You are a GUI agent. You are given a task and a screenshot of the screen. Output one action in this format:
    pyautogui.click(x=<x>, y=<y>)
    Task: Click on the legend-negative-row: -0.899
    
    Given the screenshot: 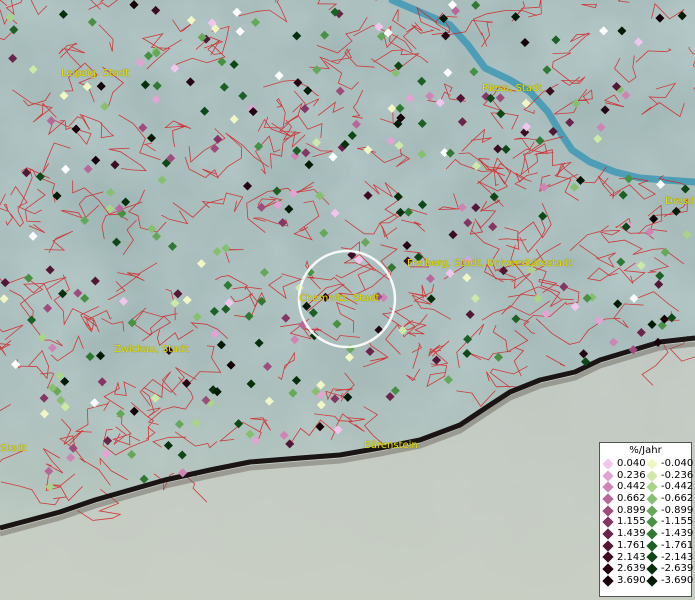 What is the action you would take?
    pyautogui.click(x=670, y=510)
    